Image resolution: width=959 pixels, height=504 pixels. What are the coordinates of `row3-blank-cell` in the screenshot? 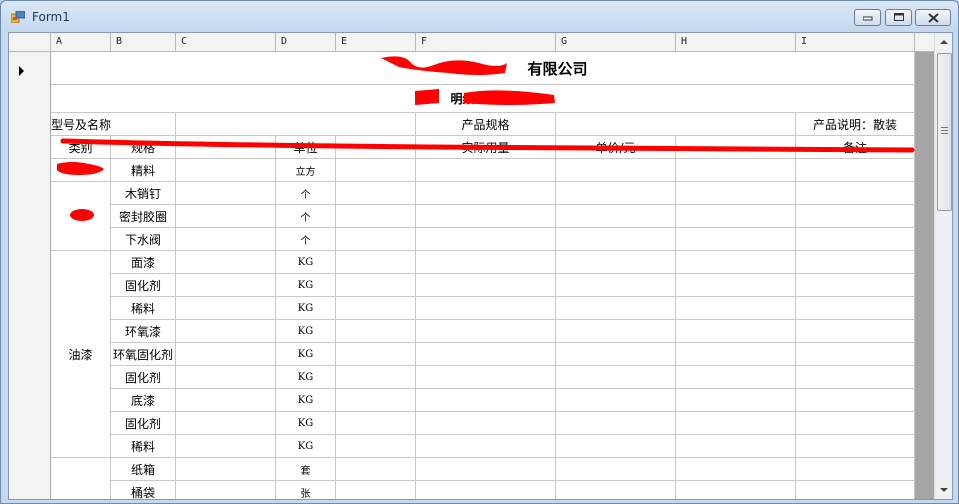 It's located at (296, 124).